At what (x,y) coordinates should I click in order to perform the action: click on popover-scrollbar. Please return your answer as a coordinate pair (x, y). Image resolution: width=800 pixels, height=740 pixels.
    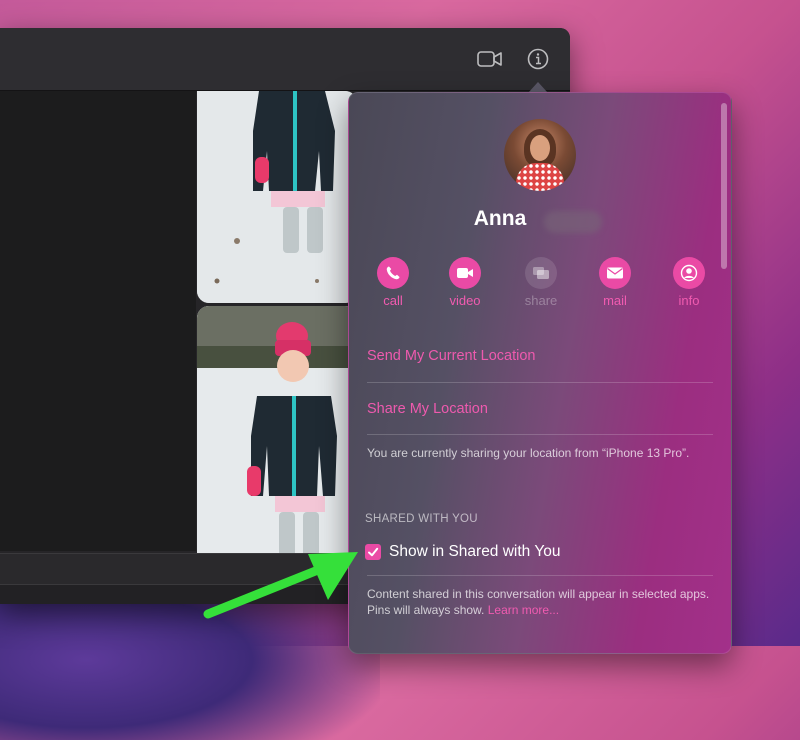
    Looking at the image, I should click on (724, 186).